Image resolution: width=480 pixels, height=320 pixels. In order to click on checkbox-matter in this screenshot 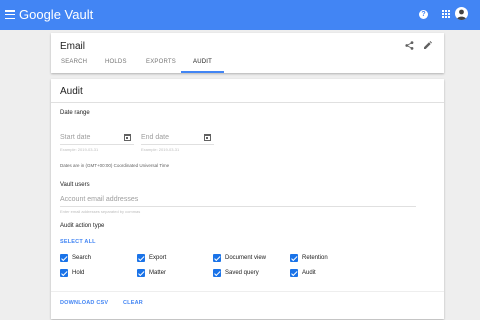, I will do `click(141, 273)`.